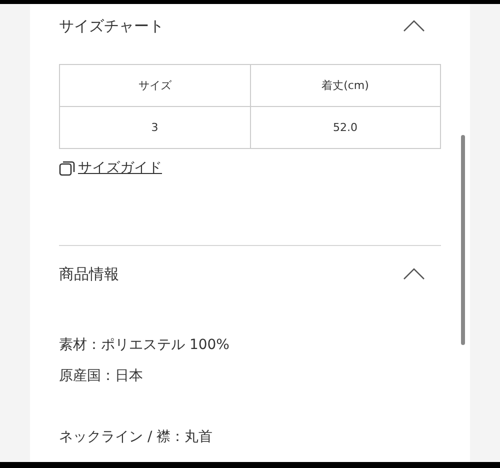 The image size is (500, 468). What do you see at coordinates (101, 376) in the screenshot?
I see `info-text: 原産国：日本` at bounding box center [101, 376].